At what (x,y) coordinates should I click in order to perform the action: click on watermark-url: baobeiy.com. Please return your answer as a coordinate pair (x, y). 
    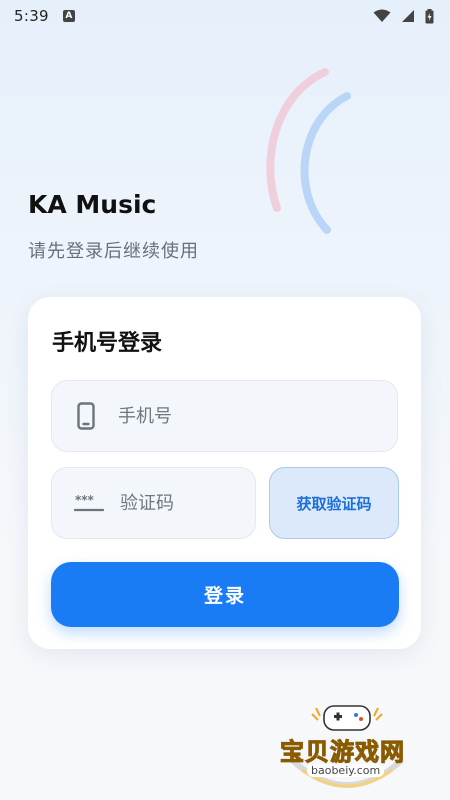
    Looking at the image, I should click on (346, 770).